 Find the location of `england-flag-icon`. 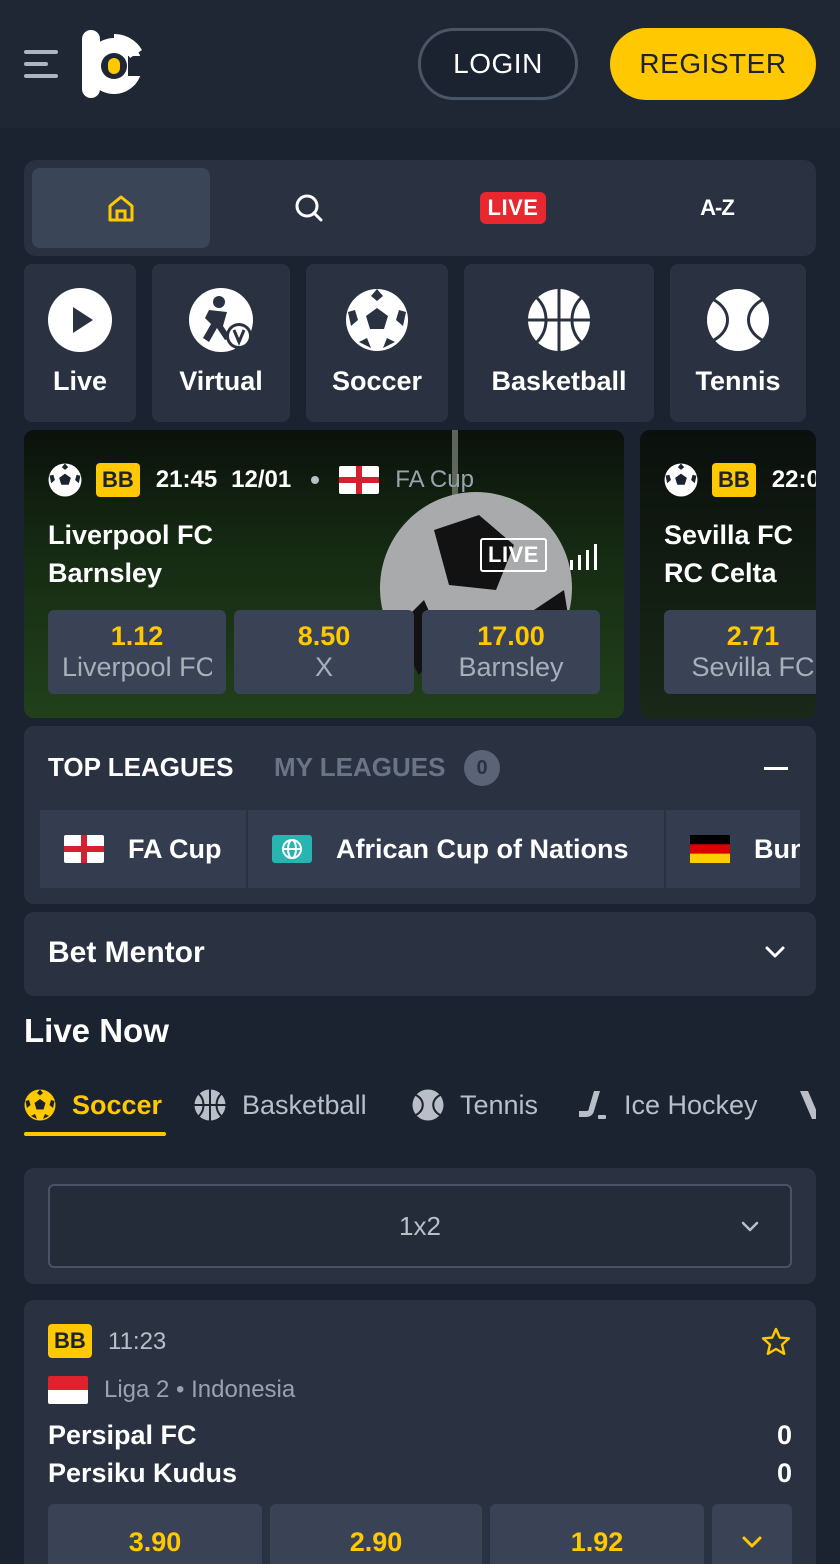

england-flag-icon is located at coordinates (84, 849).